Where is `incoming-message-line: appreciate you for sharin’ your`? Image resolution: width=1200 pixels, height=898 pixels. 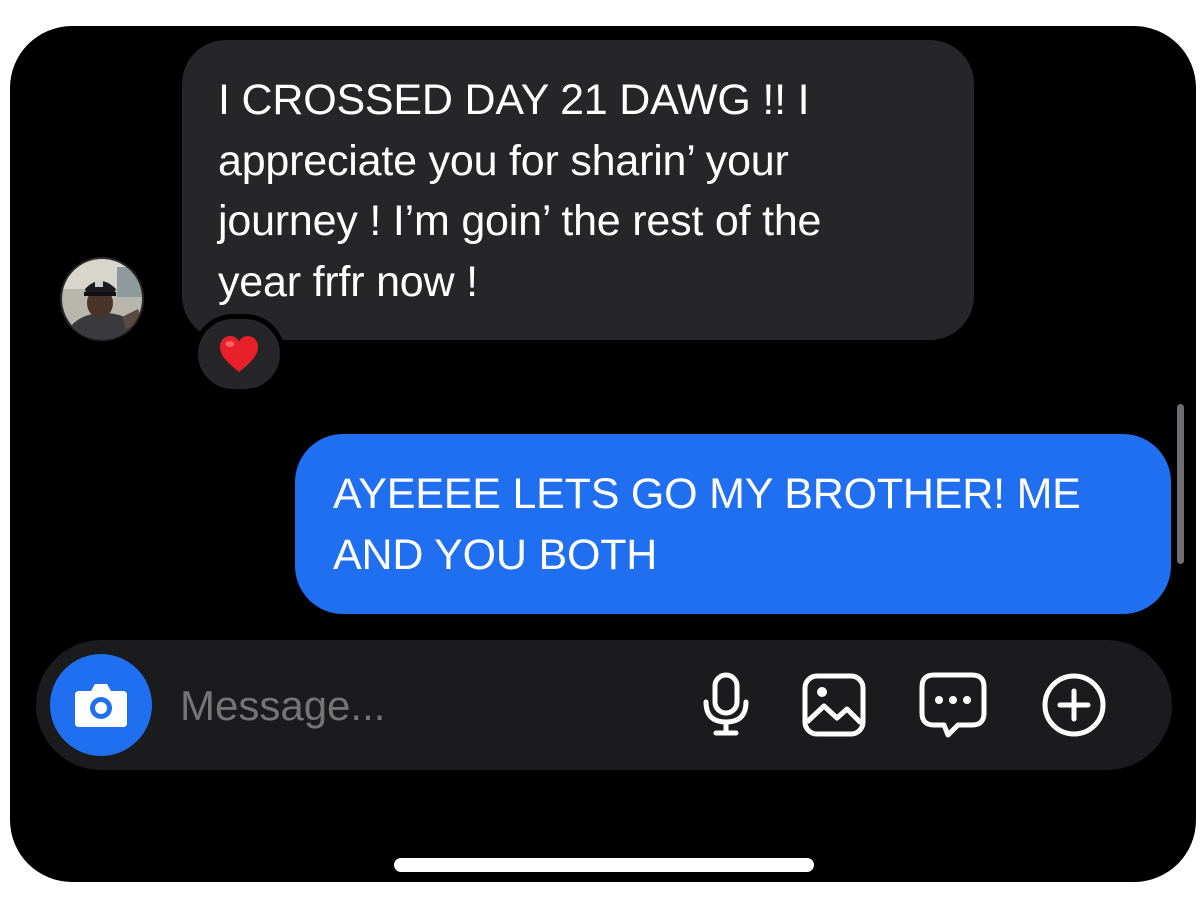 incoming-message-line: appreciate you for sharin’ your is located at coordinates (503, 160).